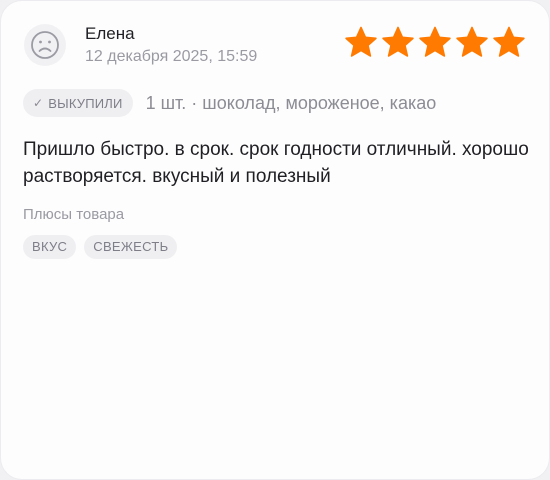 This screenshot has width=550, height=480. I want to click on bought-badge: ✓ ВЫКУПИЛИ, so click(78, 103).